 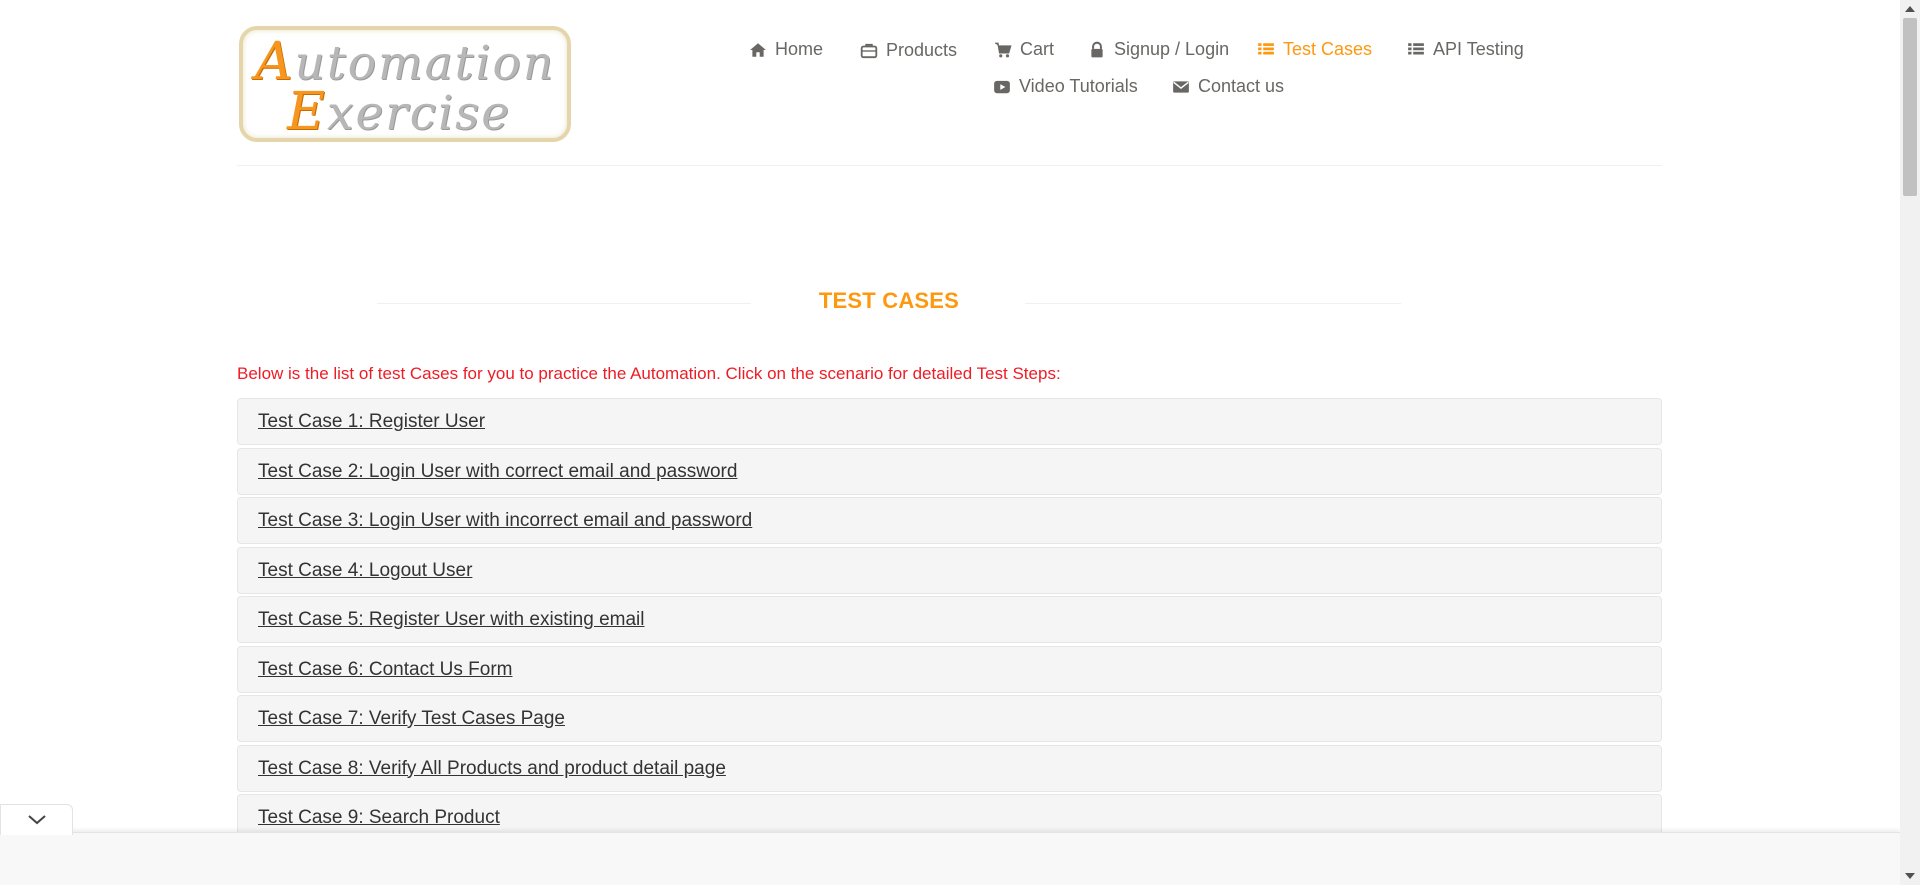 What do you see at coordinates (379, 818) in the screenshot?
I see `test-case-link: Test Case 9: Search Product` at bounding box center [379, 818].